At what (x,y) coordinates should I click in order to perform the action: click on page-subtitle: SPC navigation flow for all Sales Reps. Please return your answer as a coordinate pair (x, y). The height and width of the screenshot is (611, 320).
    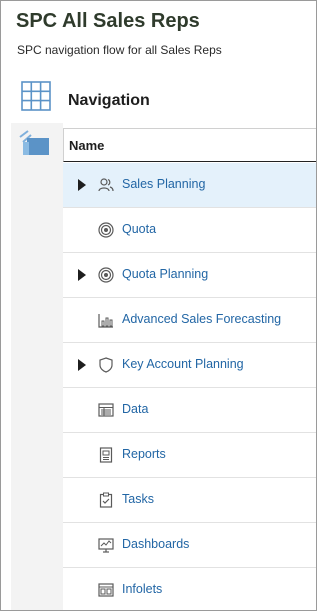
    Looking at the image, I should click on (119, 50).